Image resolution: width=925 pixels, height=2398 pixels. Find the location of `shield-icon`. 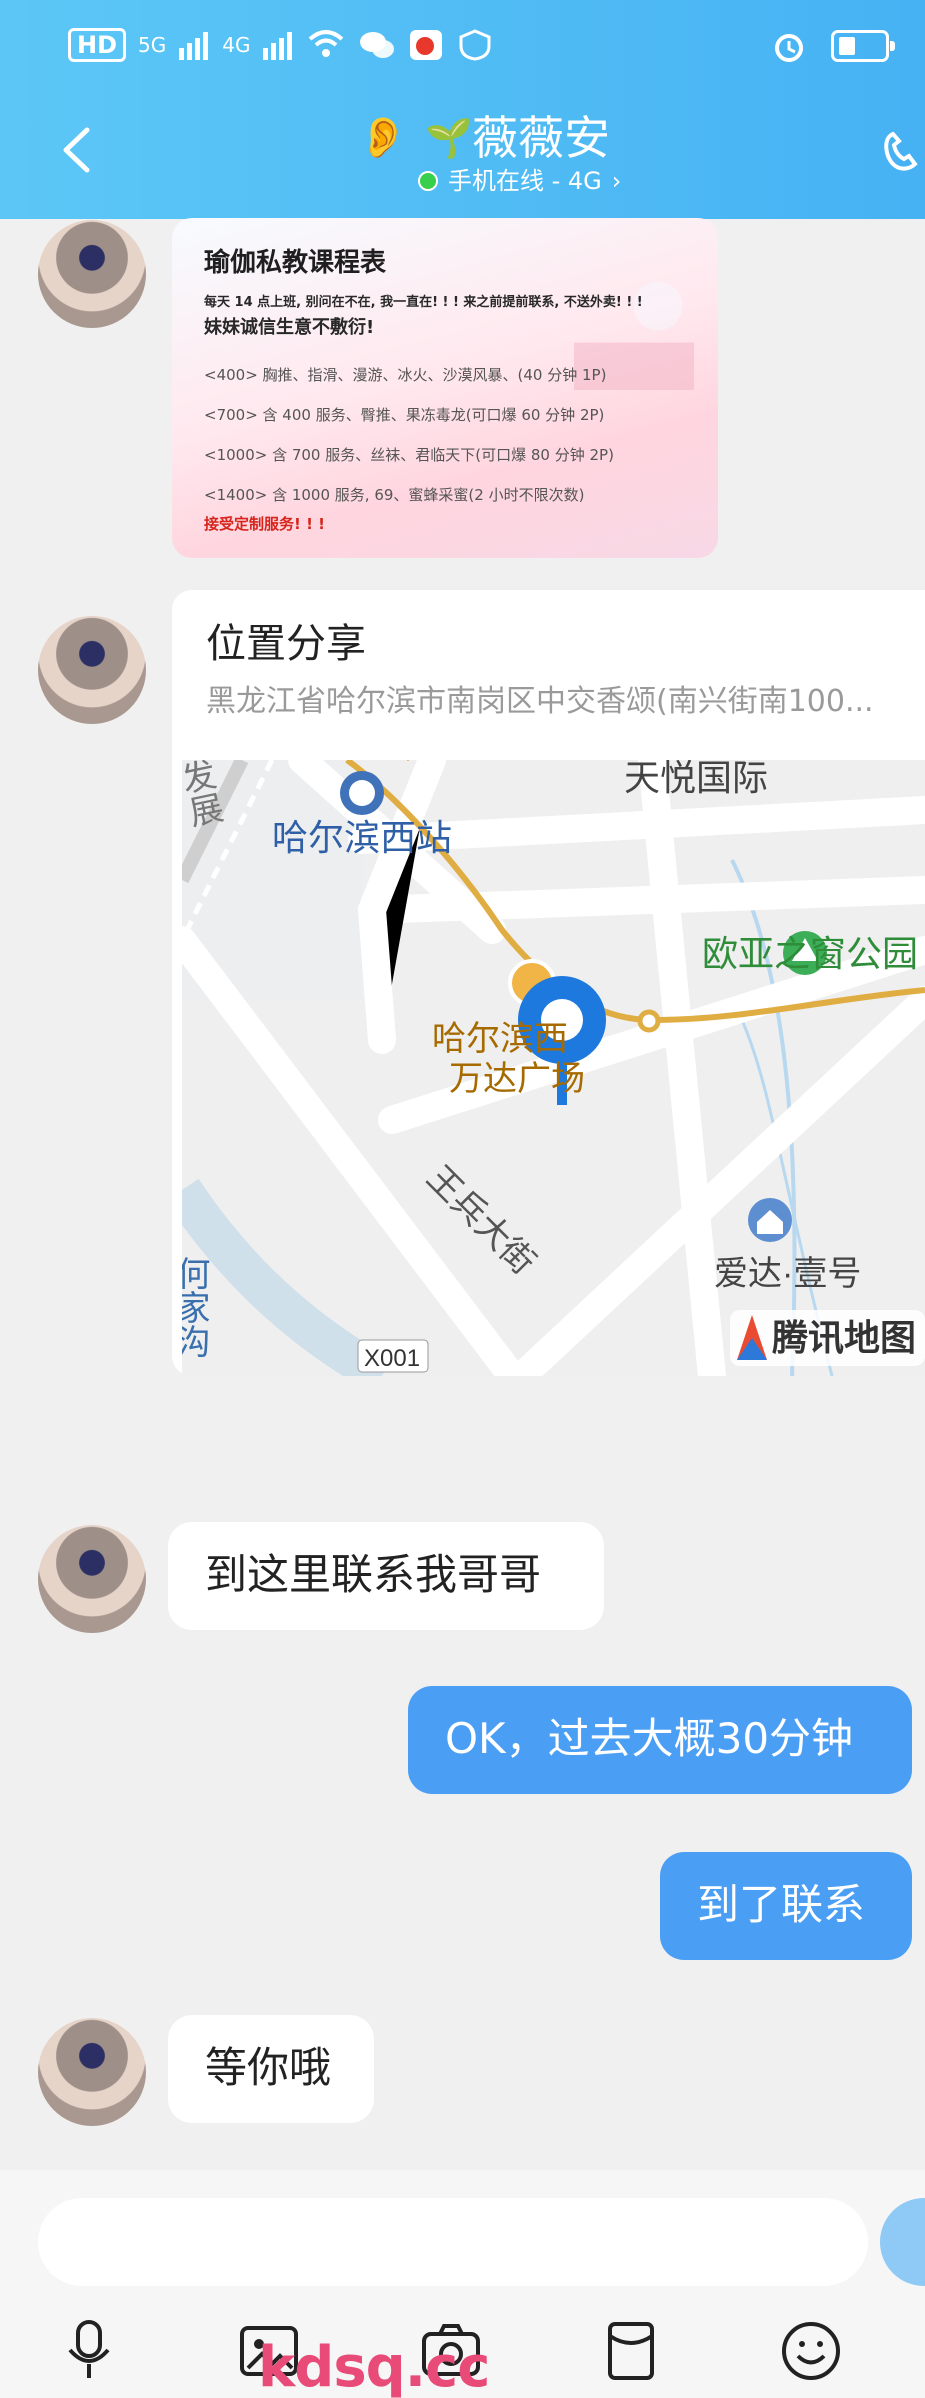

shield-icon is located at coordinates (475, 45).